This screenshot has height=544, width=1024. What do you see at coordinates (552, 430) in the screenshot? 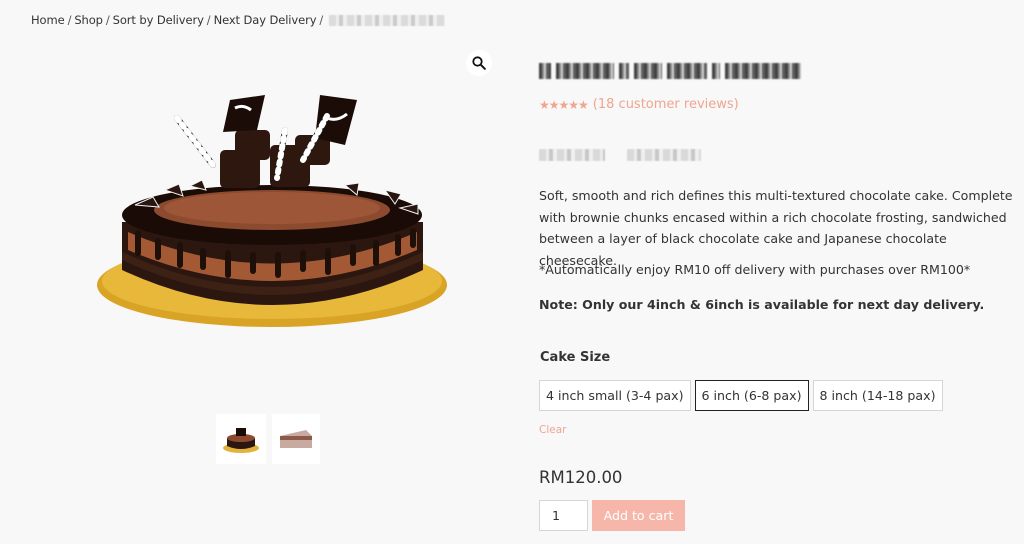
I see `clear-selection-link: Clear` at bounding box center [552, 430].